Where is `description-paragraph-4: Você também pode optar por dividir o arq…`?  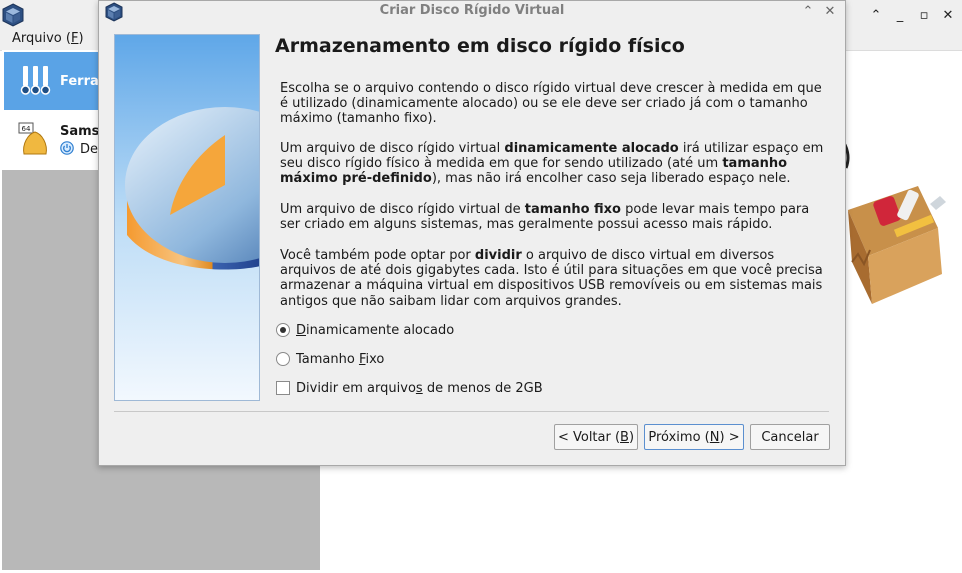 description-paragraph-4: Você também pode optar por dividir o arq… is located at coordinates (554, 278).